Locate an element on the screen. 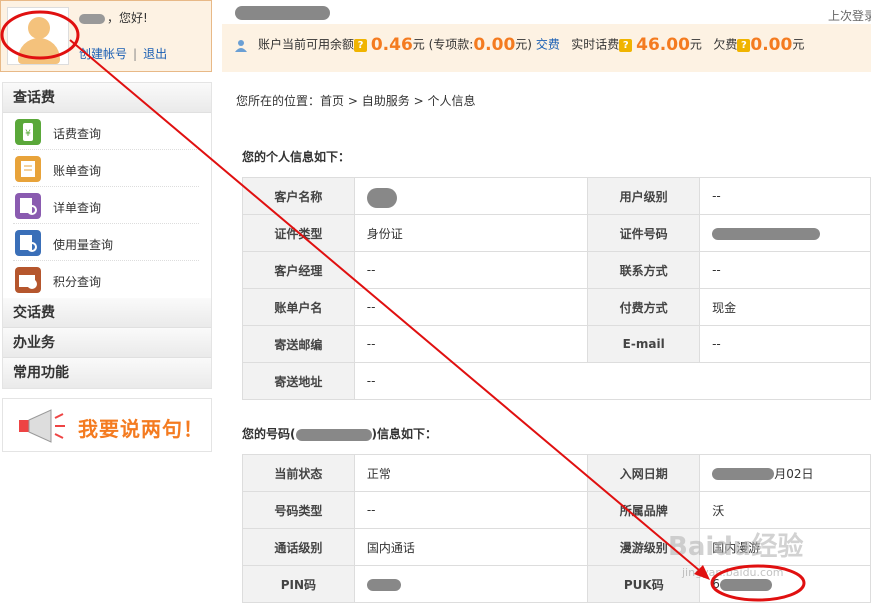 The image size is (871, 603). sidebar-item-points-query: 积分查询 is located at coordinates (106, 279).